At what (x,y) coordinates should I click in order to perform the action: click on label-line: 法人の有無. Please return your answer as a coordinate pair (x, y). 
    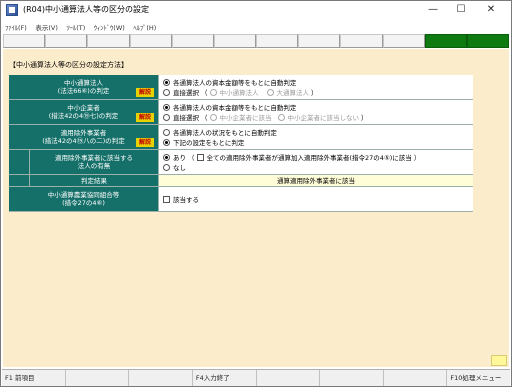
    Looking at the image, I should click on (94, 166).